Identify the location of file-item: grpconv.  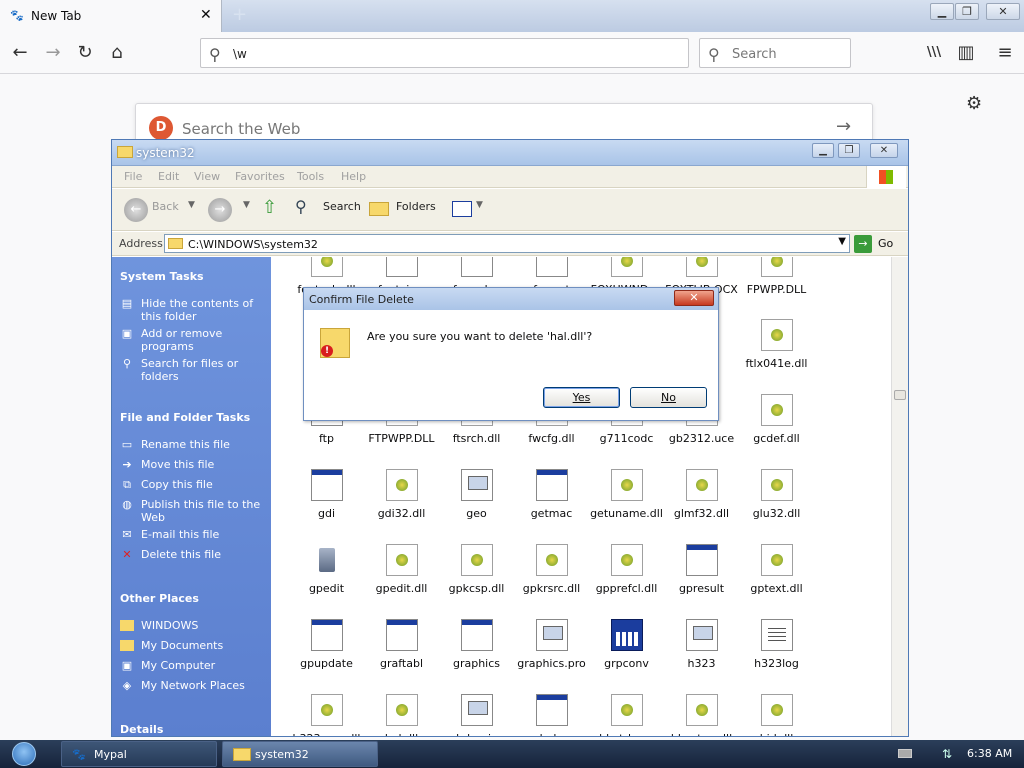
(626, 647).